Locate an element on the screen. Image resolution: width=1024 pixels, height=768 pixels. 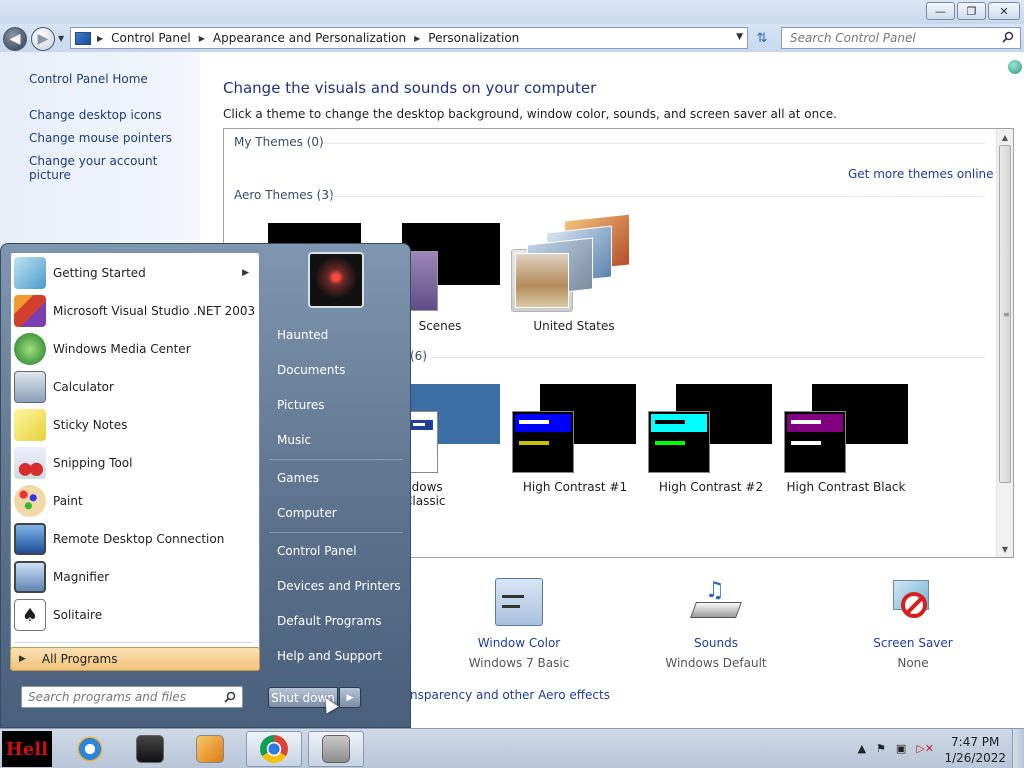
theme-windows-classic: ndows Classic is located at coordinates (444, 494).